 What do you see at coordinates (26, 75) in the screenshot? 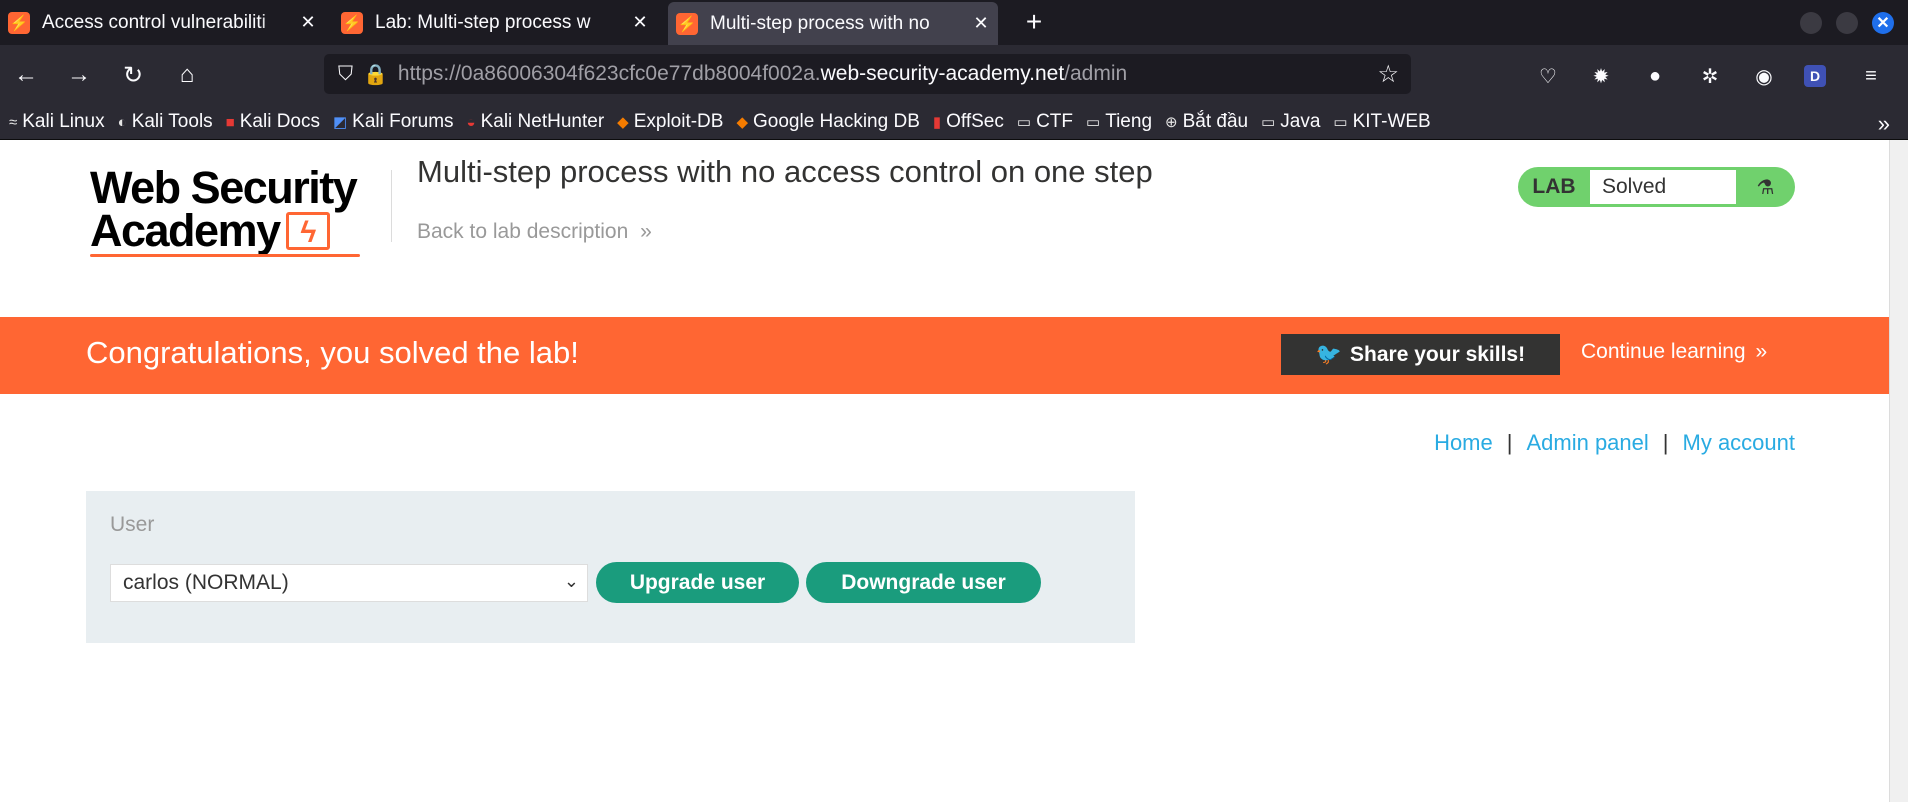
I see `back-arrow-icon: ←` at bounding box center [26, 75].